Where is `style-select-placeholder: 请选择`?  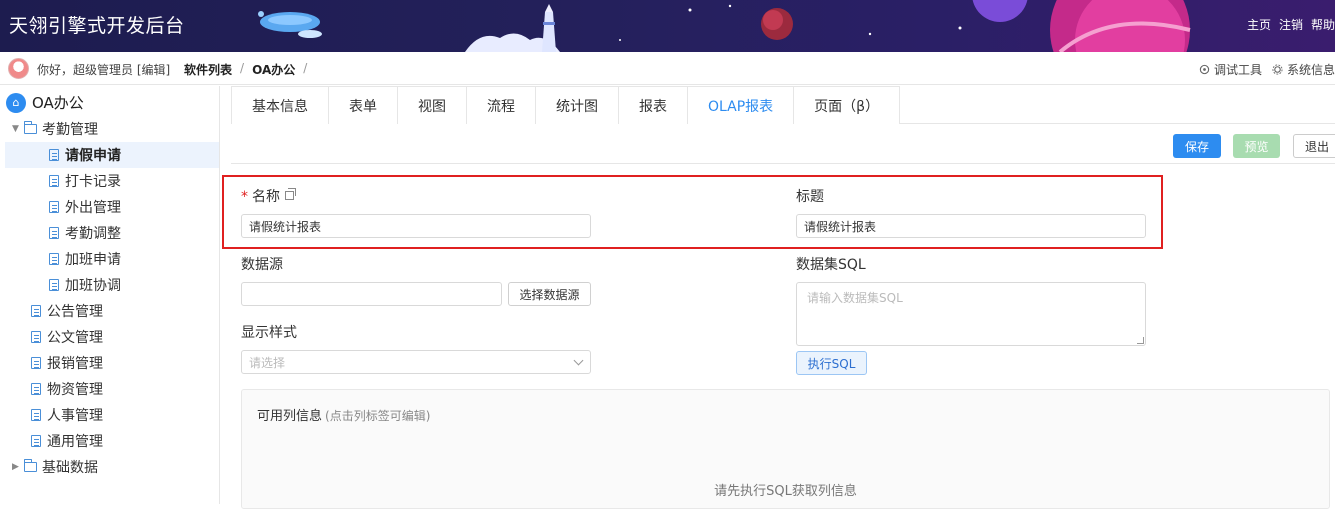 style-select-placeholder: 请选择 is located at coordinates (267, 362).